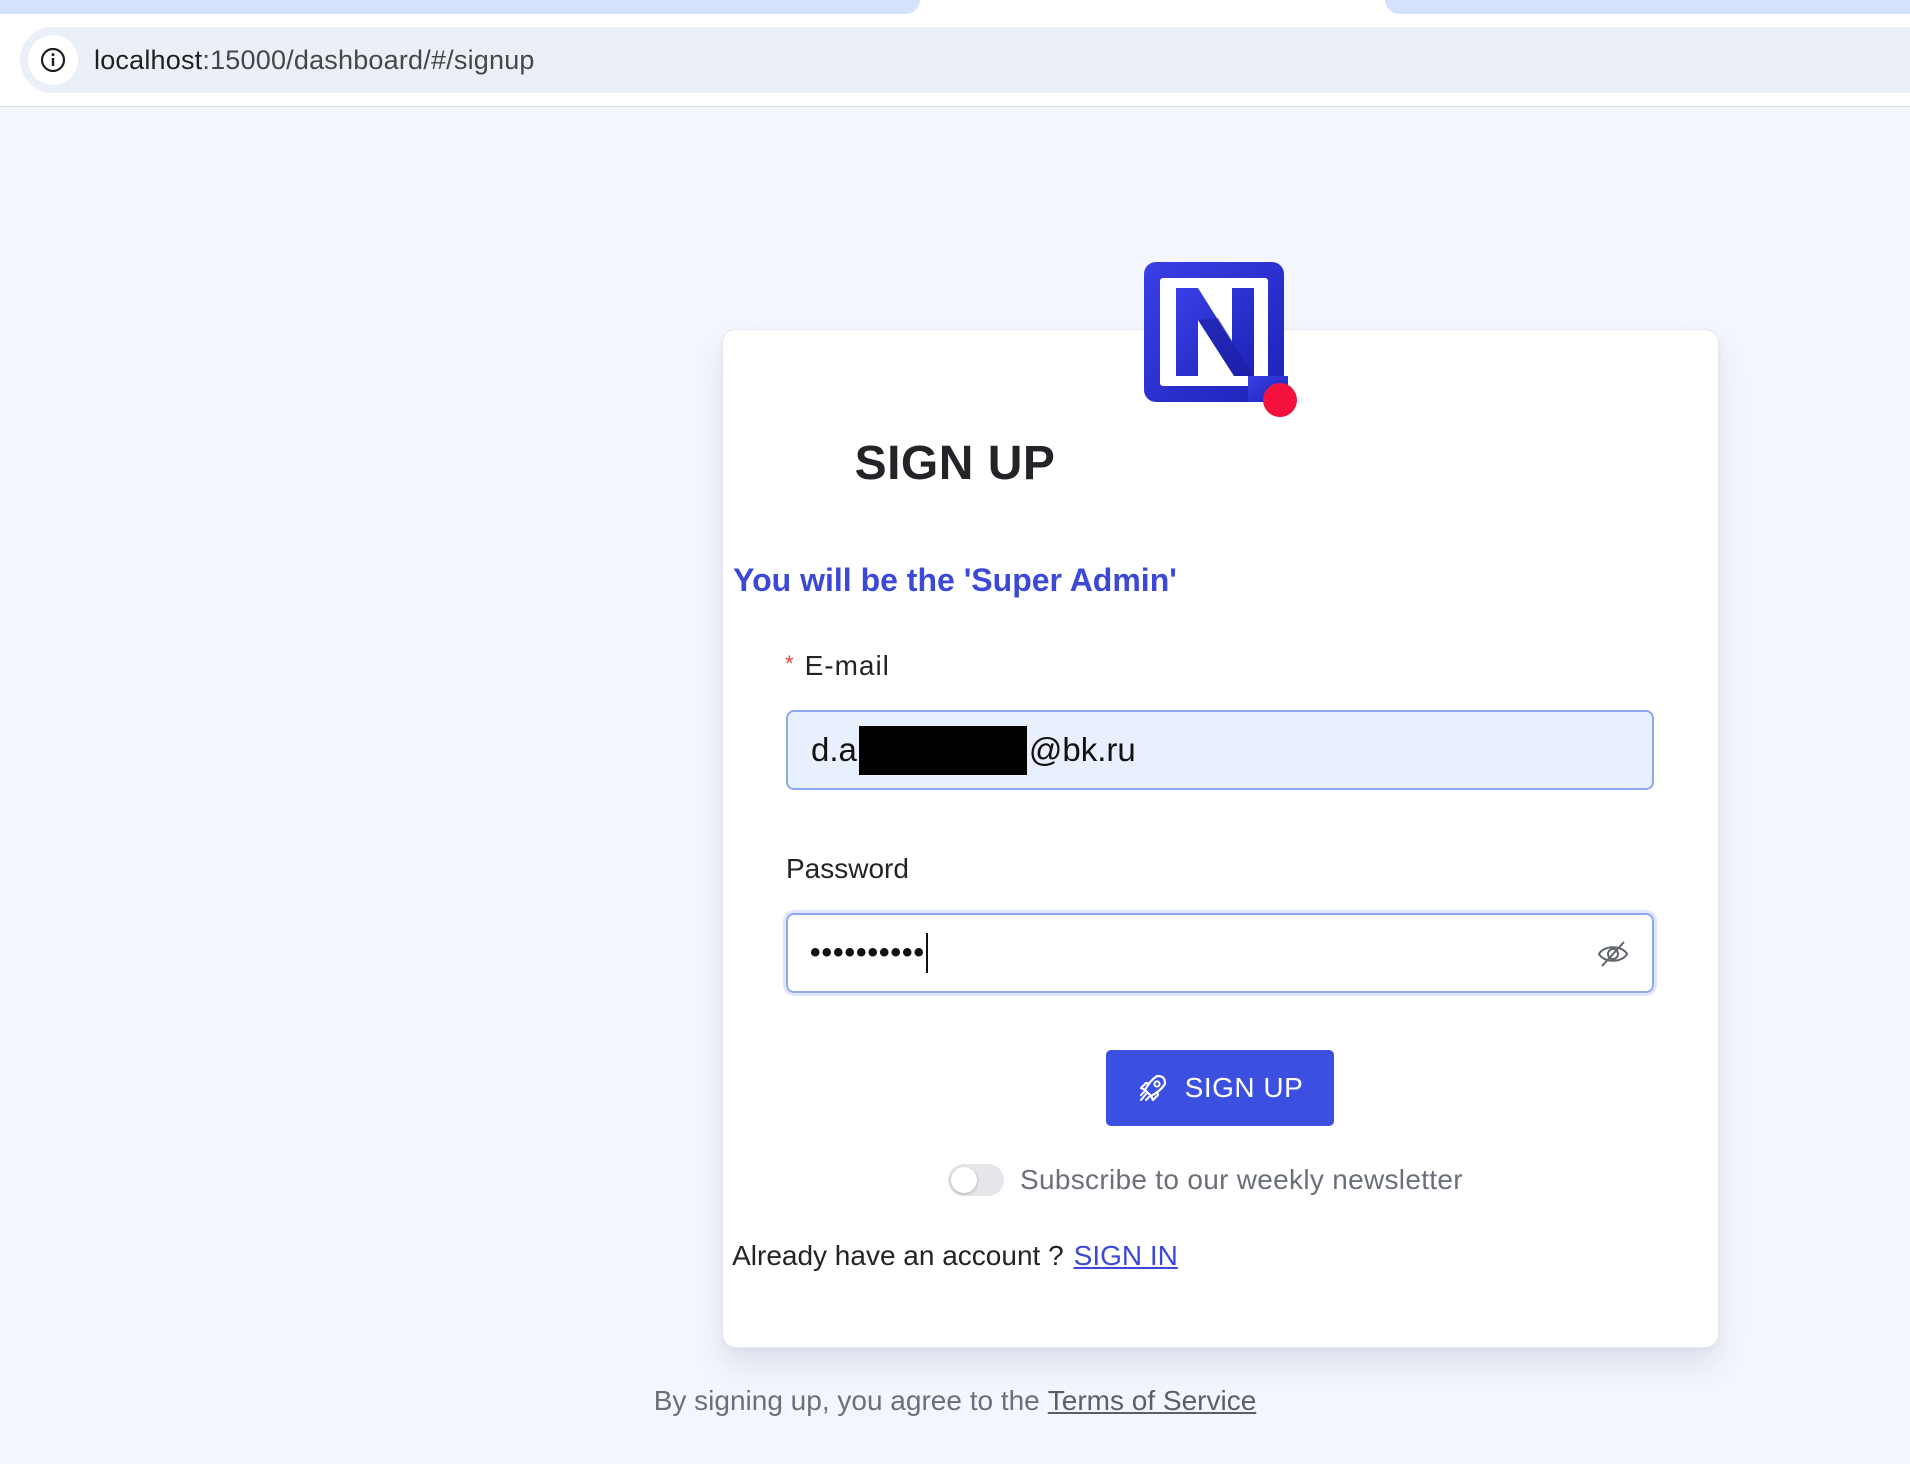 This screenshot has height=1464, width=1910. I want to click on newsletter-option: Subscribe to our weekly newsletter, so click(1205, 1180).